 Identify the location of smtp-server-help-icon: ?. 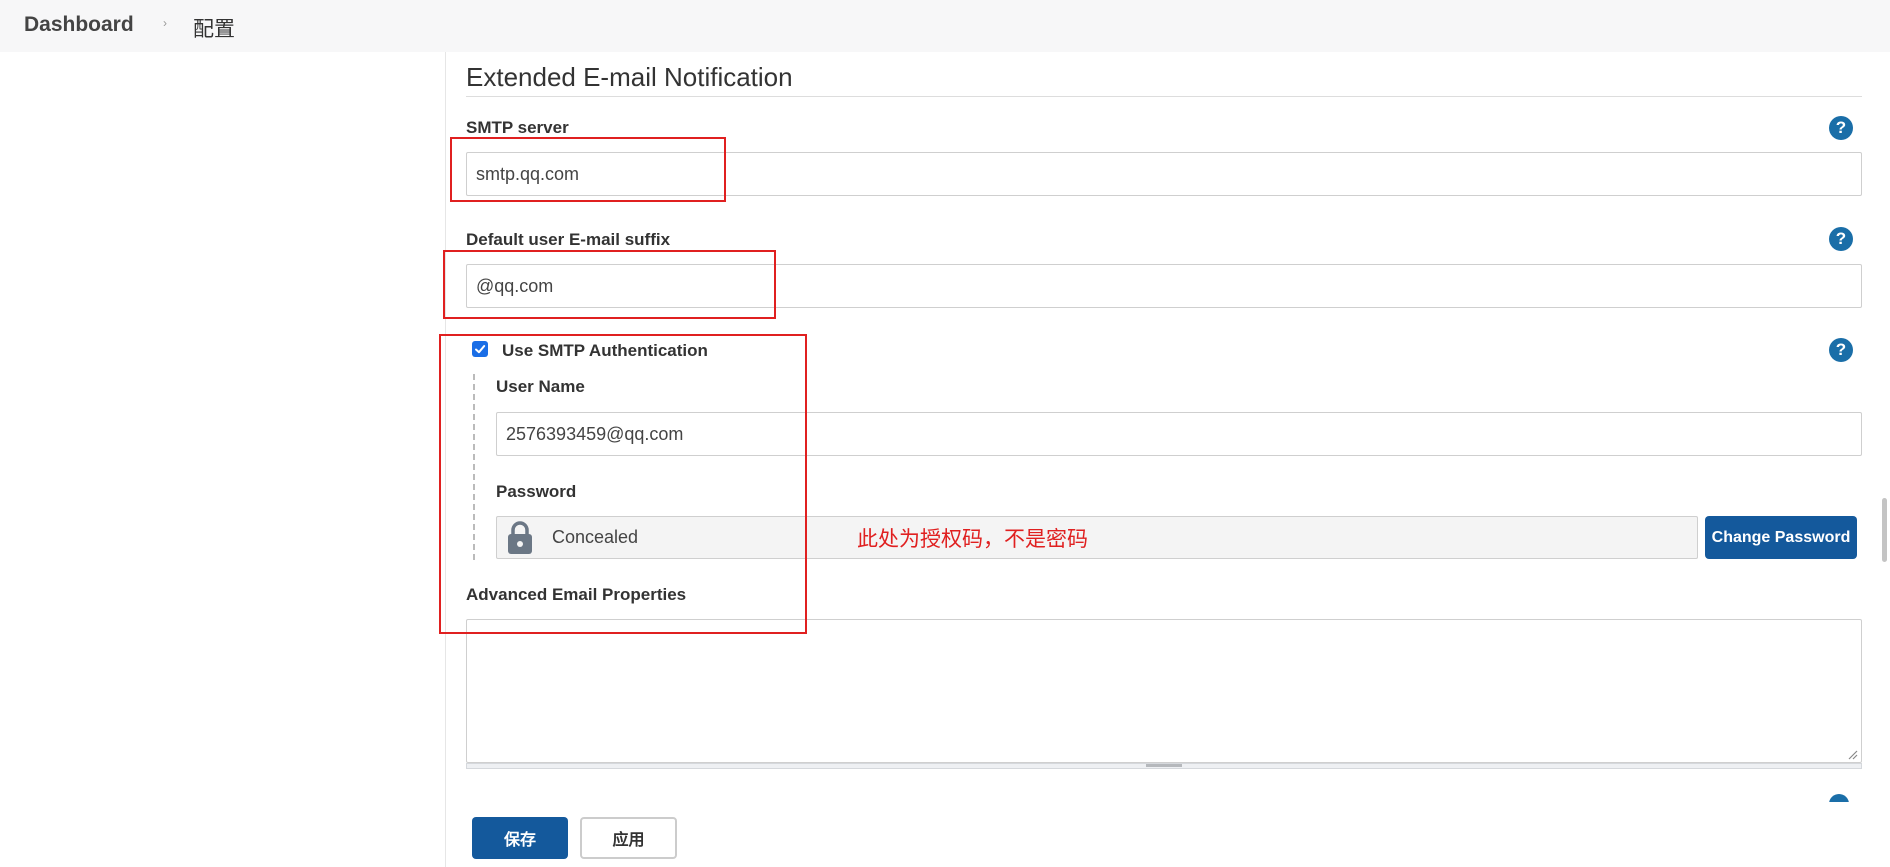
(1841, 128).